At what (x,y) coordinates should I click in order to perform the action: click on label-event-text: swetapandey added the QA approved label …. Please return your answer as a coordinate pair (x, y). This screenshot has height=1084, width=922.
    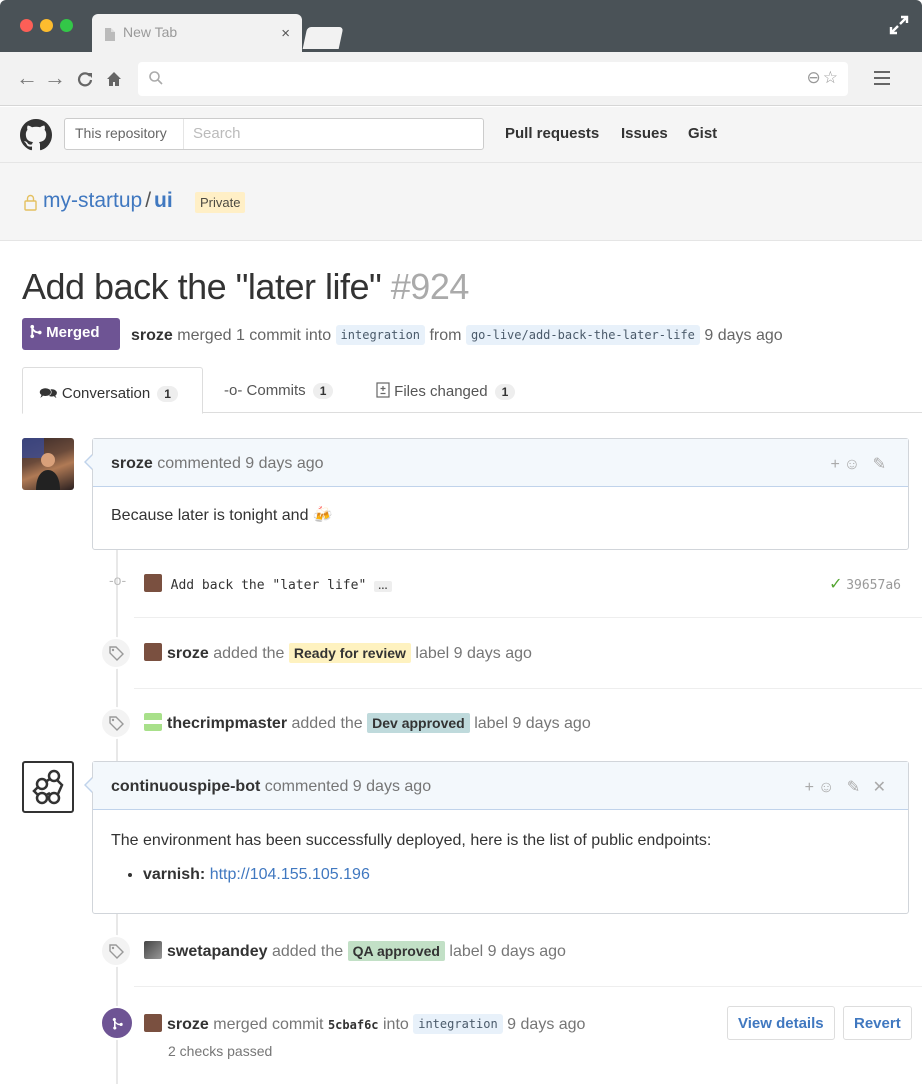
    Looking at the image, I should click on (355, 951).